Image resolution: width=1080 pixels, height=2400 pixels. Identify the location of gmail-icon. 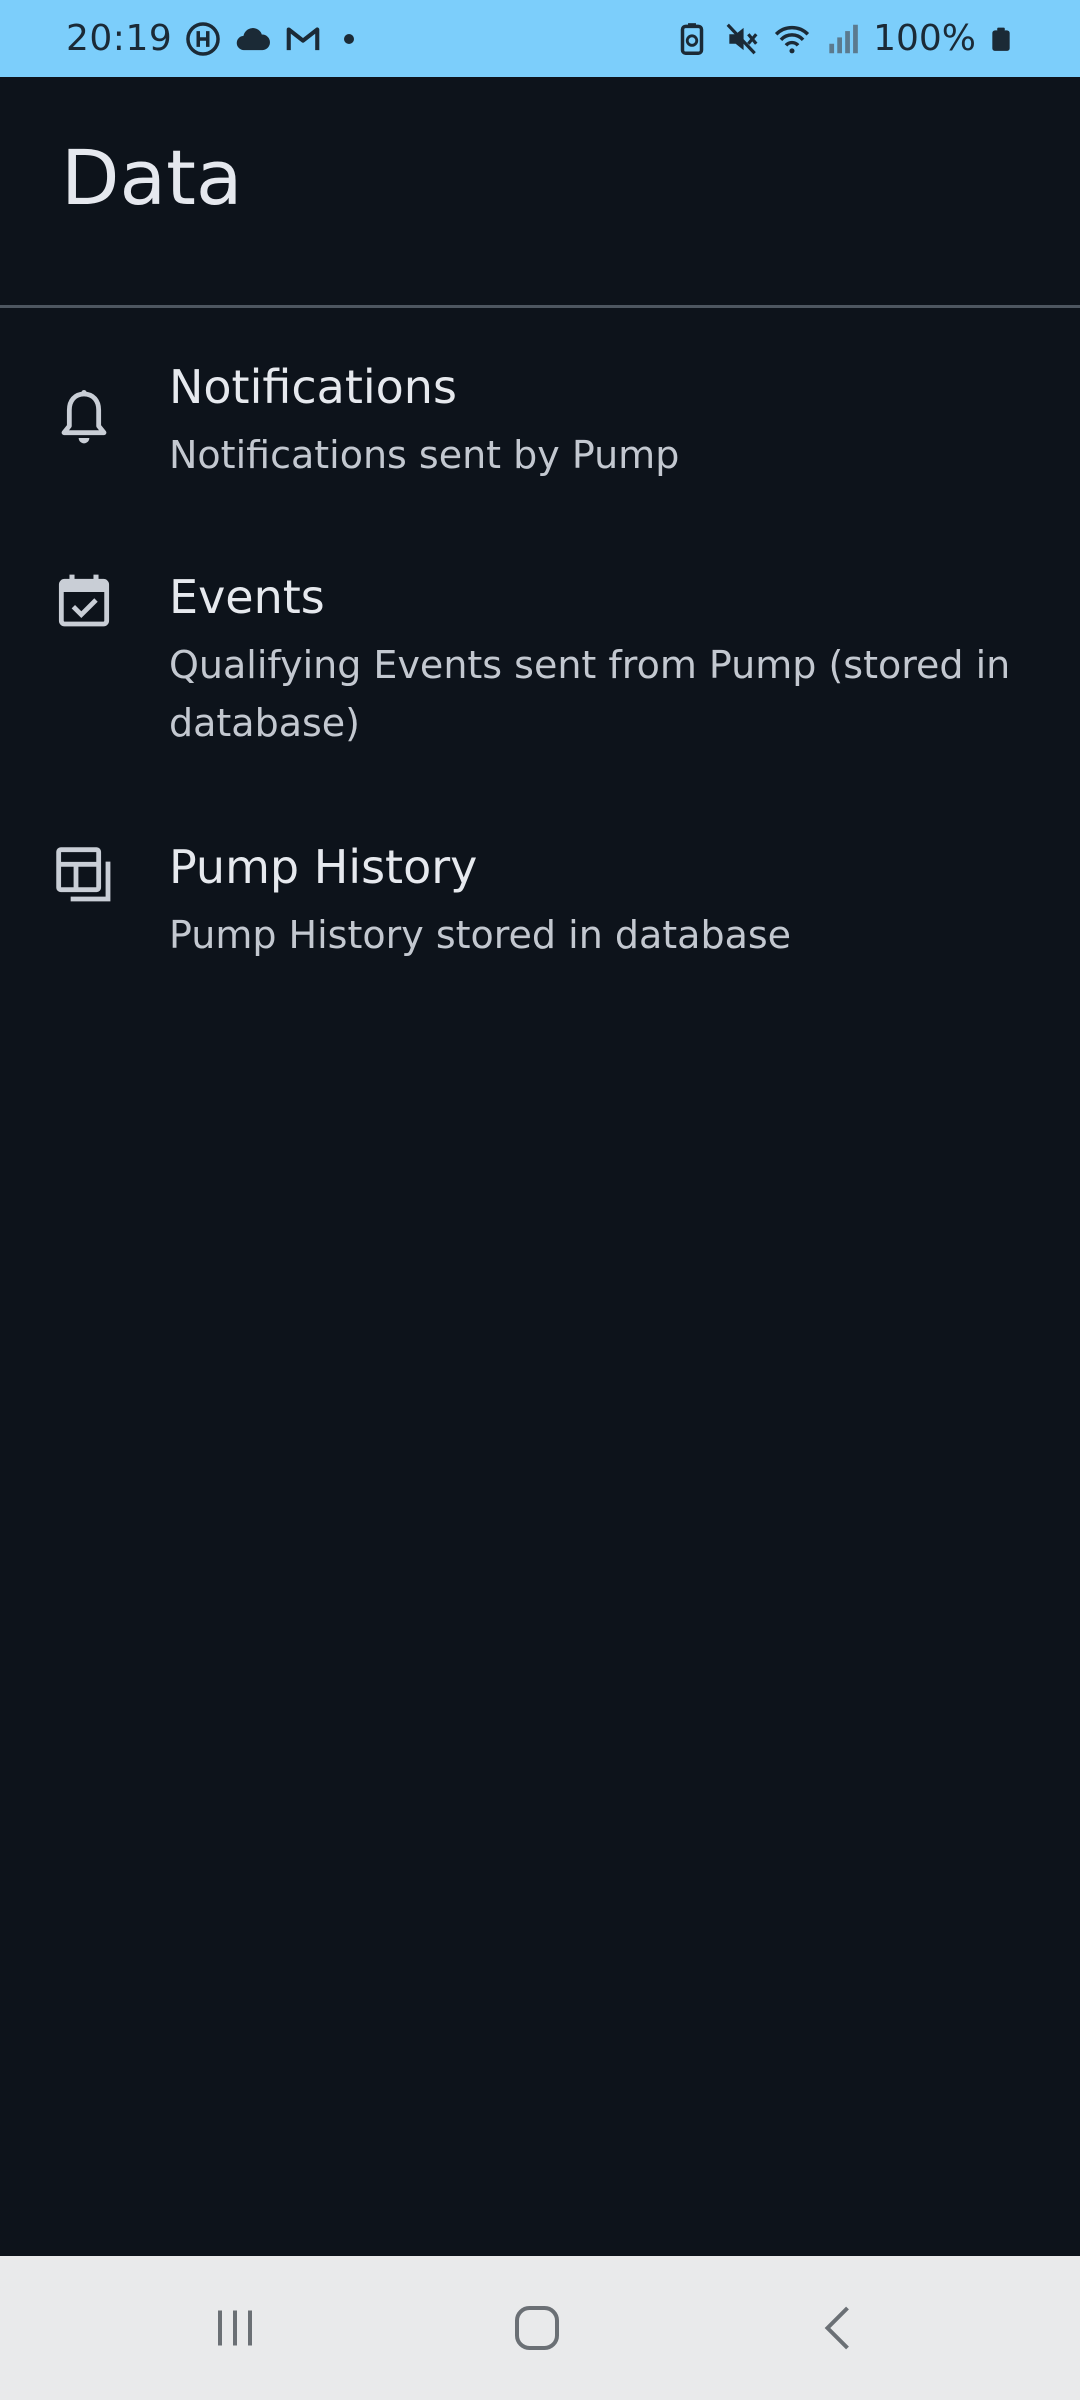
(303, 38).